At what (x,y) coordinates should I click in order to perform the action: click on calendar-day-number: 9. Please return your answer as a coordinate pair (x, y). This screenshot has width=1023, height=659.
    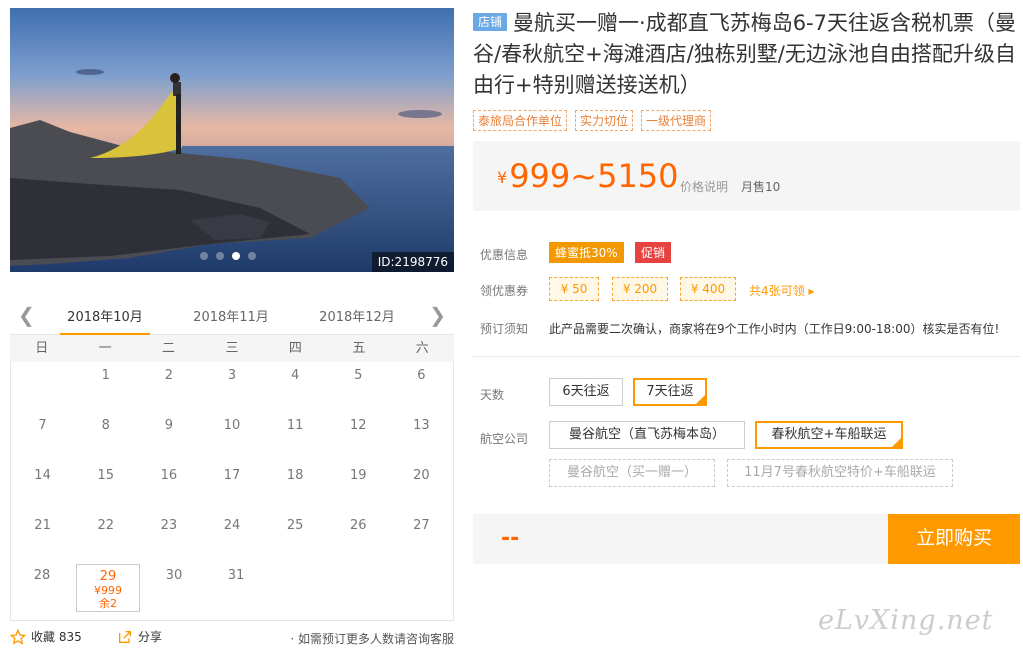
    Looking at the image, I should click on (168, 425).